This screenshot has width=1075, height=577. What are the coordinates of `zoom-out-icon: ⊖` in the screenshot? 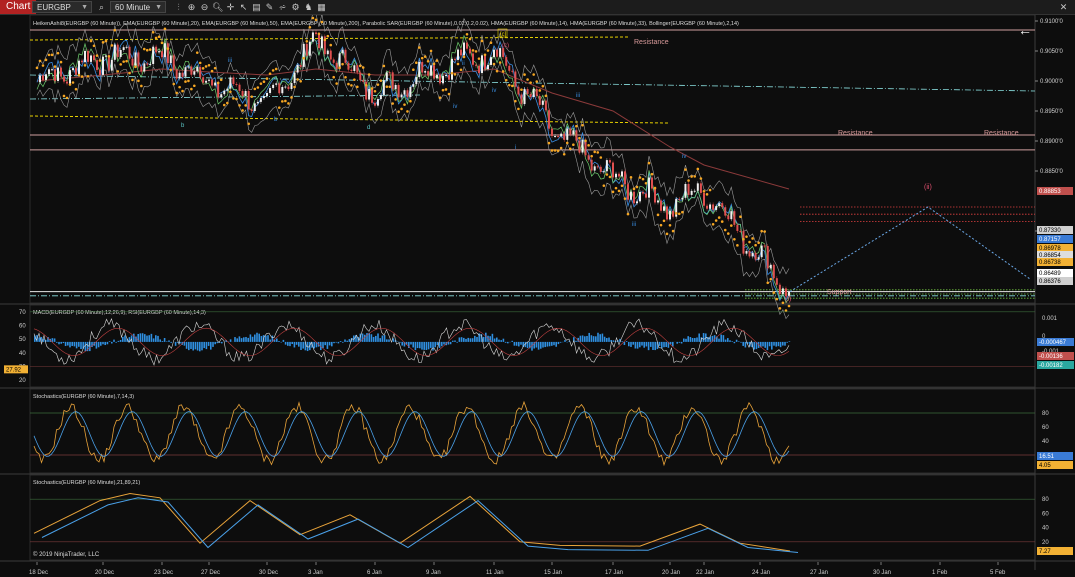 It's located at (204, 7).